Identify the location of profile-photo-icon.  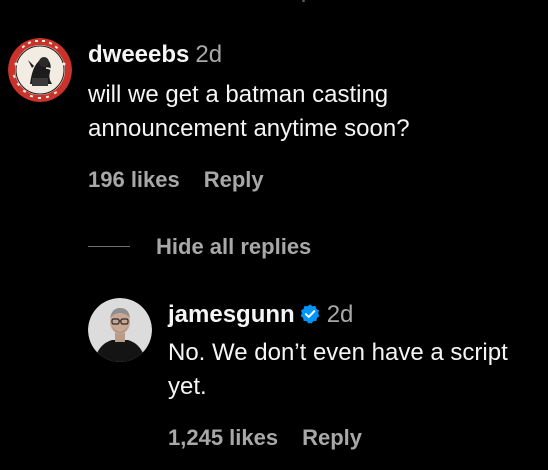
(120, 330).